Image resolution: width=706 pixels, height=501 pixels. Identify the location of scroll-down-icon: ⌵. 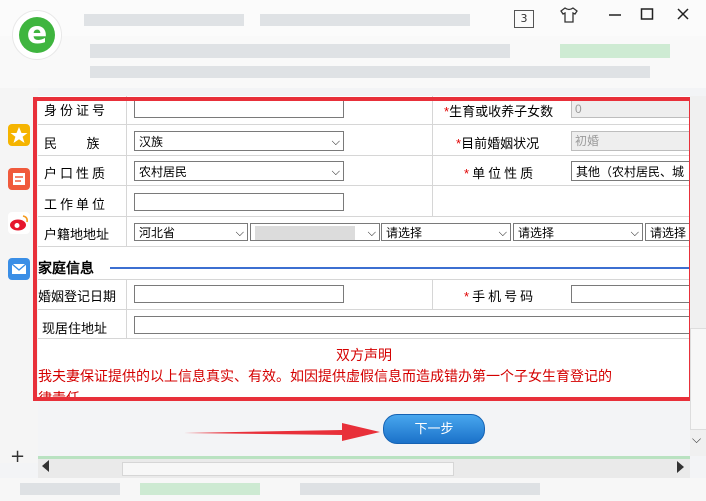
(696, 439).